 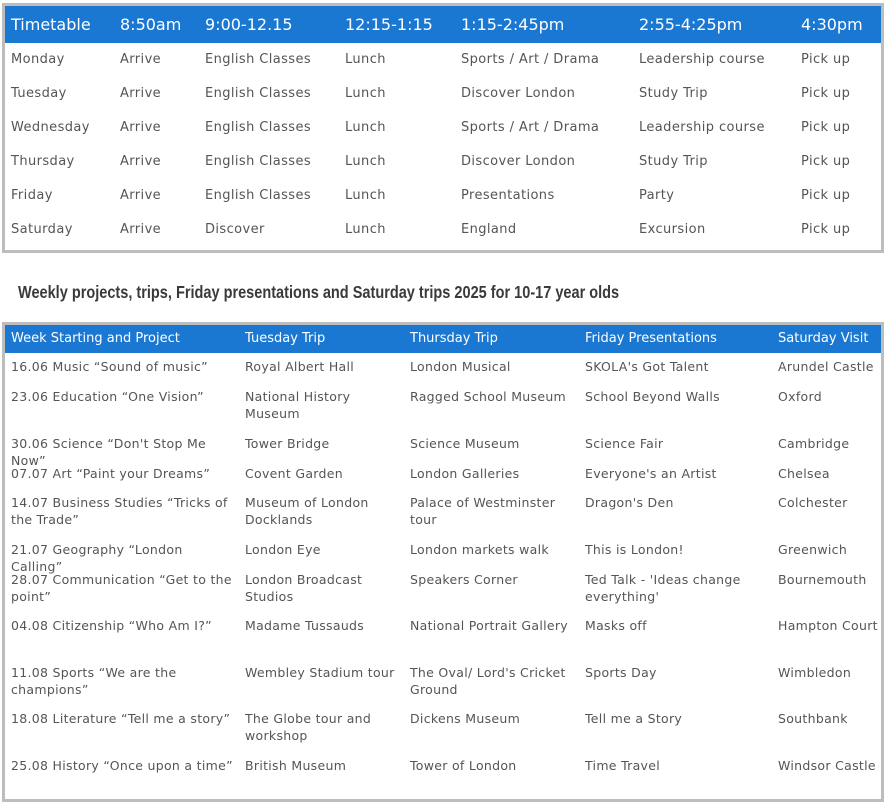 I want to click on timetable-cell: Friday, so click(x=32, y=195).